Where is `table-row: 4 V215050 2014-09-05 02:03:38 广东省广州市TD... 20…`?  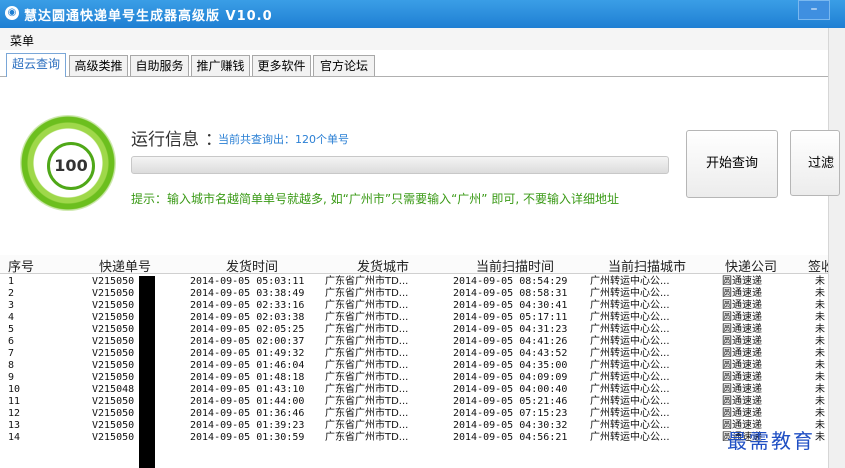
table-row: 4 V215050 2014-09-05 02:03:38 广东省广州市TD... 20… is located at coordinates (414, 318).